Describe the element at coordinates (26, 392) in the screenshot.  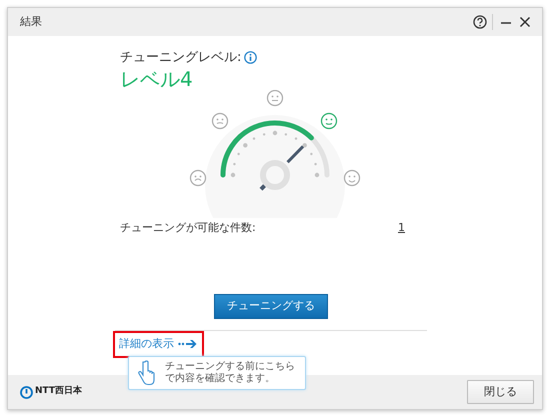
I see `logo-icon` at that location.